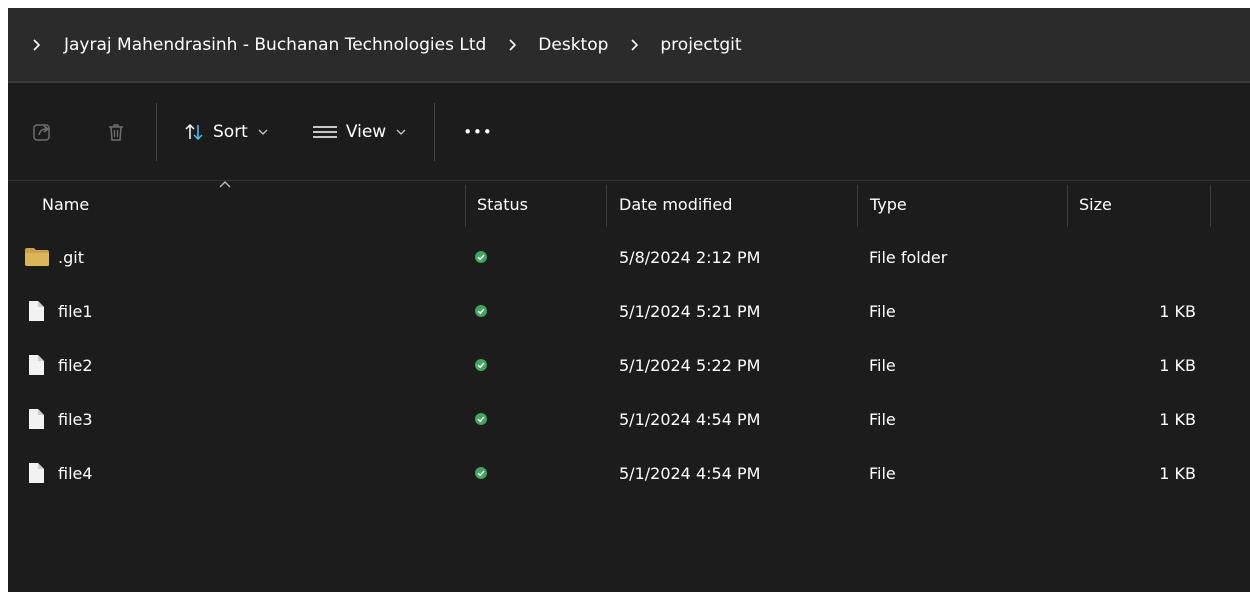 This screenshot has width=1250, height=592. I want to click on file-name: file3, so click(75, 419).